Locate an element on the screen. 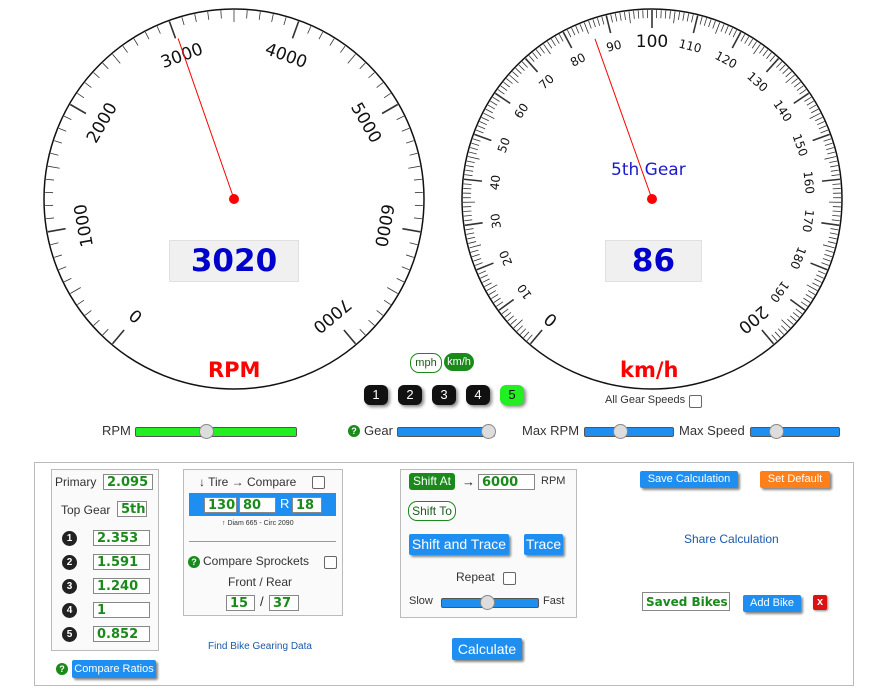  gear-number-icon: 5 is located at coordinates (69, 634).